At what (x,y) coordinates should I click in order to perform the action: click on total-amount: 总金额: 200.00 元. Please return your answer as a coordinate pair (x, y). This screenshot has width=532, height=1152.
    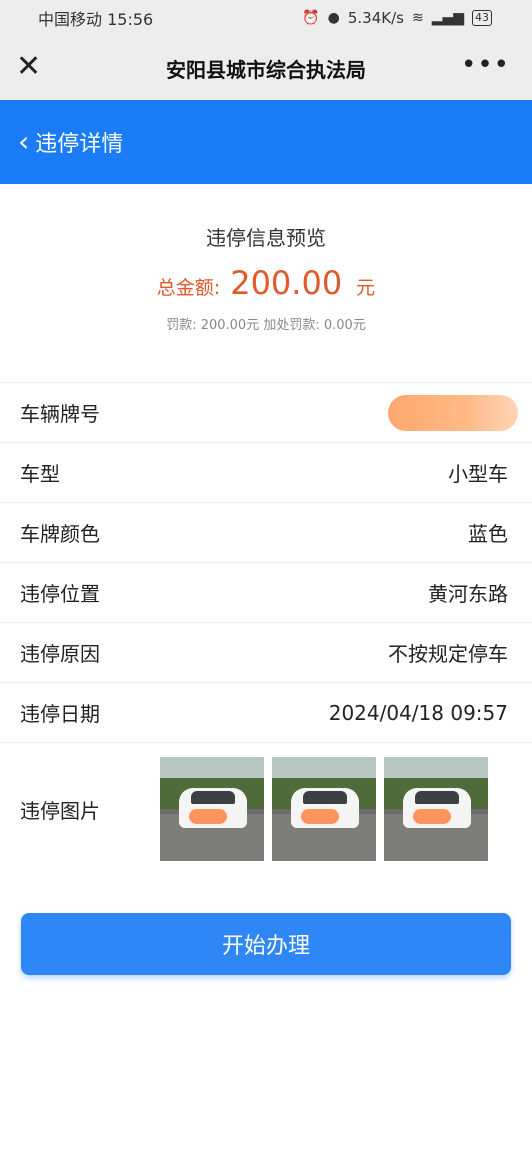
    Looking at the image, I should click on (266, 283).